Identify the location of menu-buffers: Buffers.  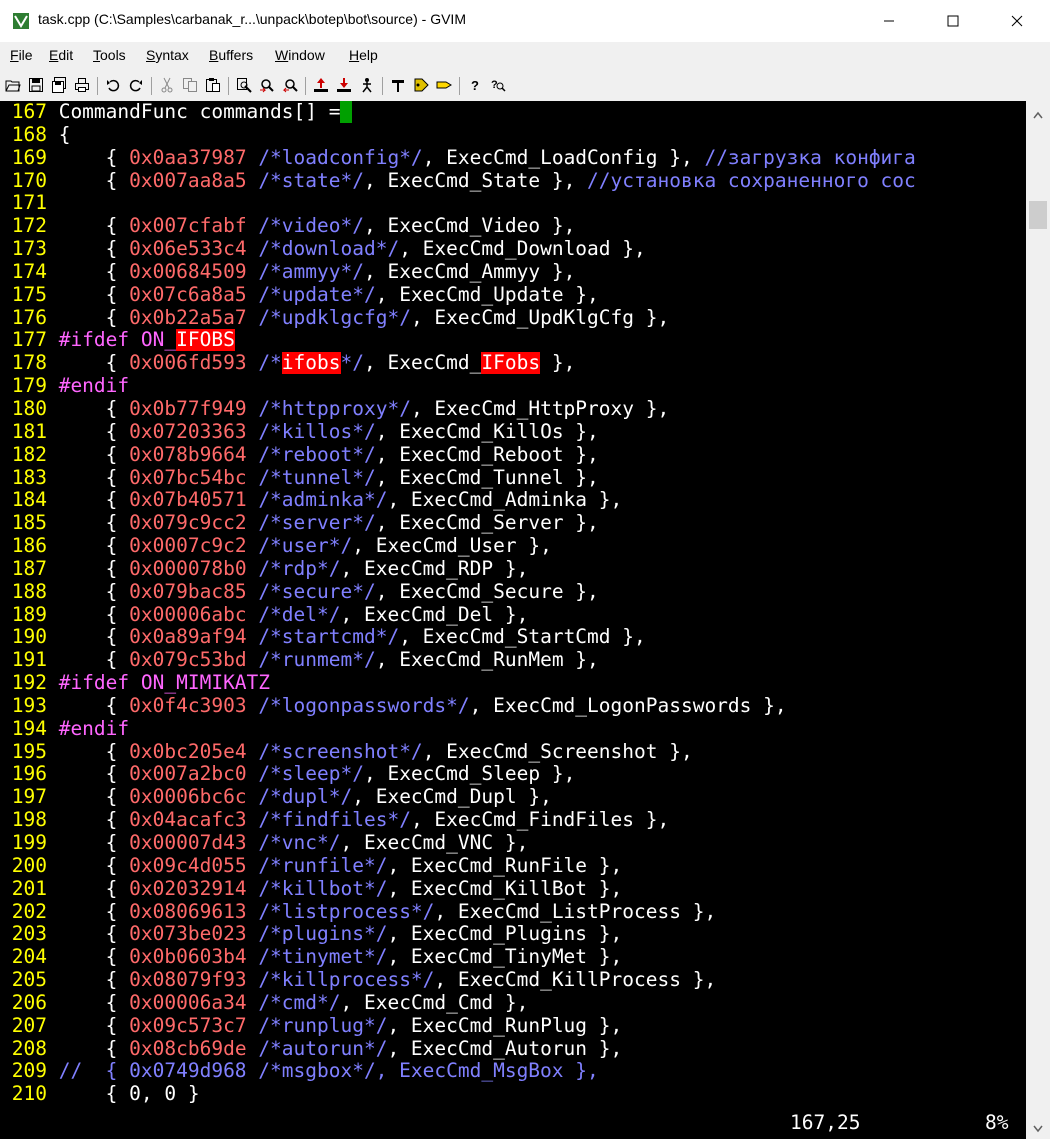
(231, 55).